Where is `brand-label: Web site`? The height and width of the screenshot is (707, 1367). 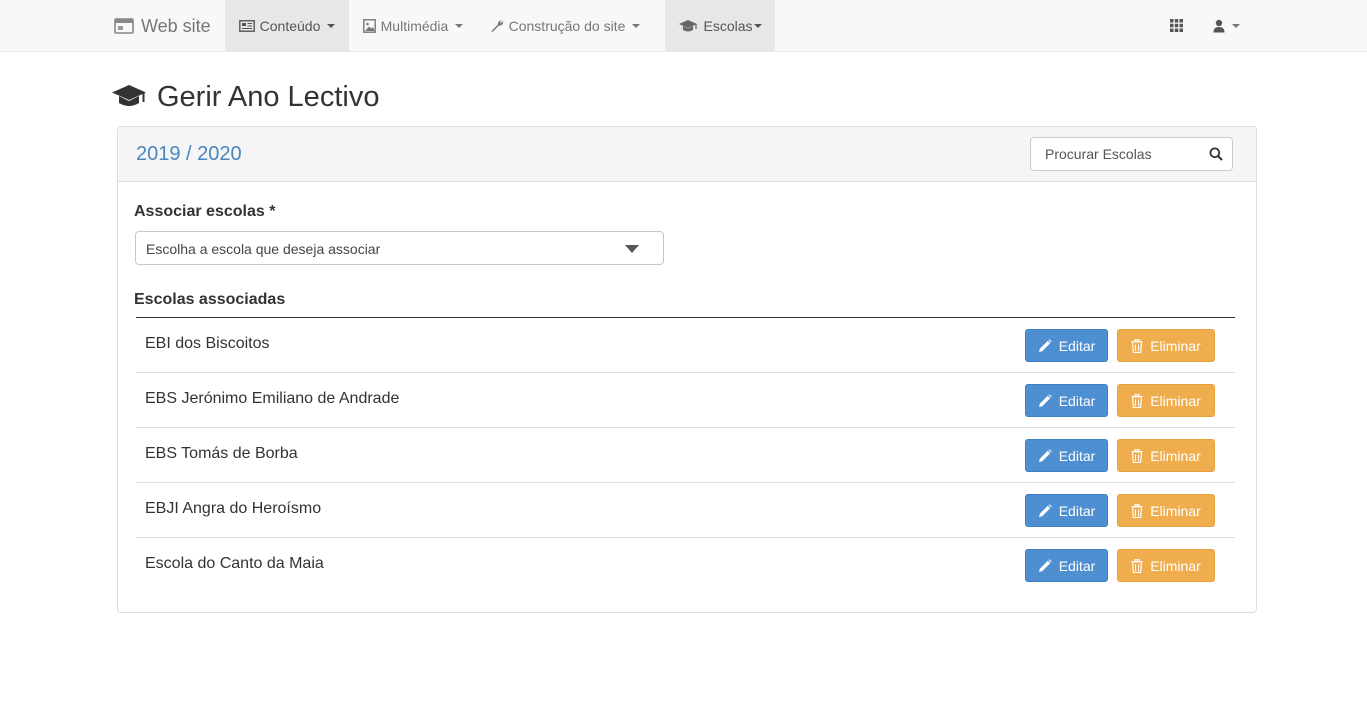
brand-label: Web site is located at coordinates (176, 25).